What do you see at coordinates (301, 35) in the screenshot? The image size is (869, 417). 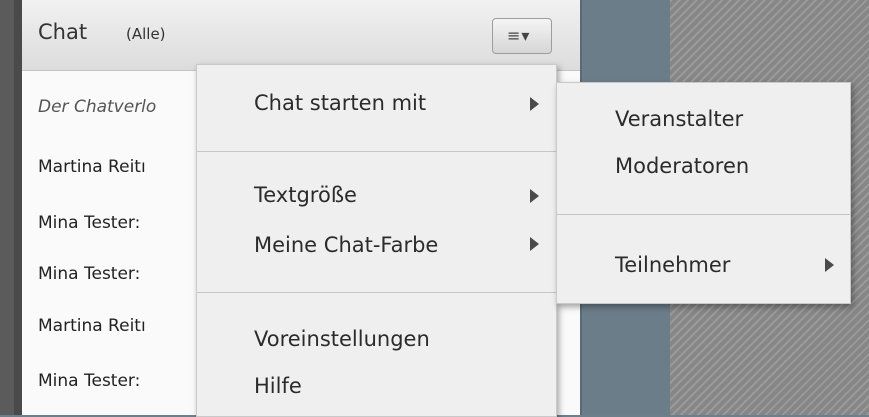 I see `pod-header: Chat (Alle) ≡▾` at bounding box center [301, 35].